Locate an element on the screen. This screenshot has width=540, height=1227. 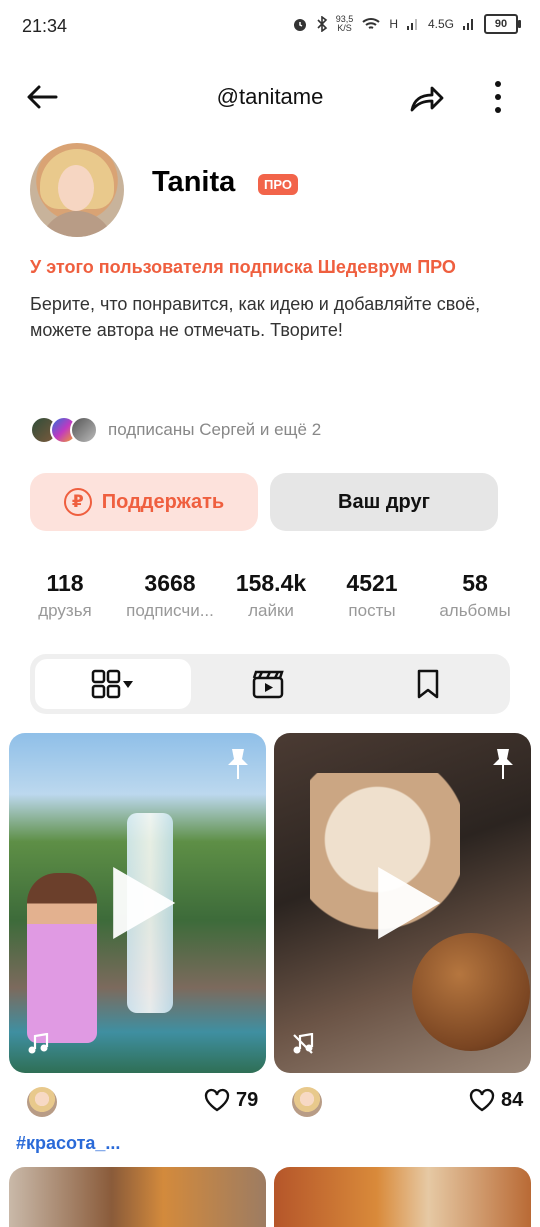
stat-label: посты is located at coordinates (372, 610).